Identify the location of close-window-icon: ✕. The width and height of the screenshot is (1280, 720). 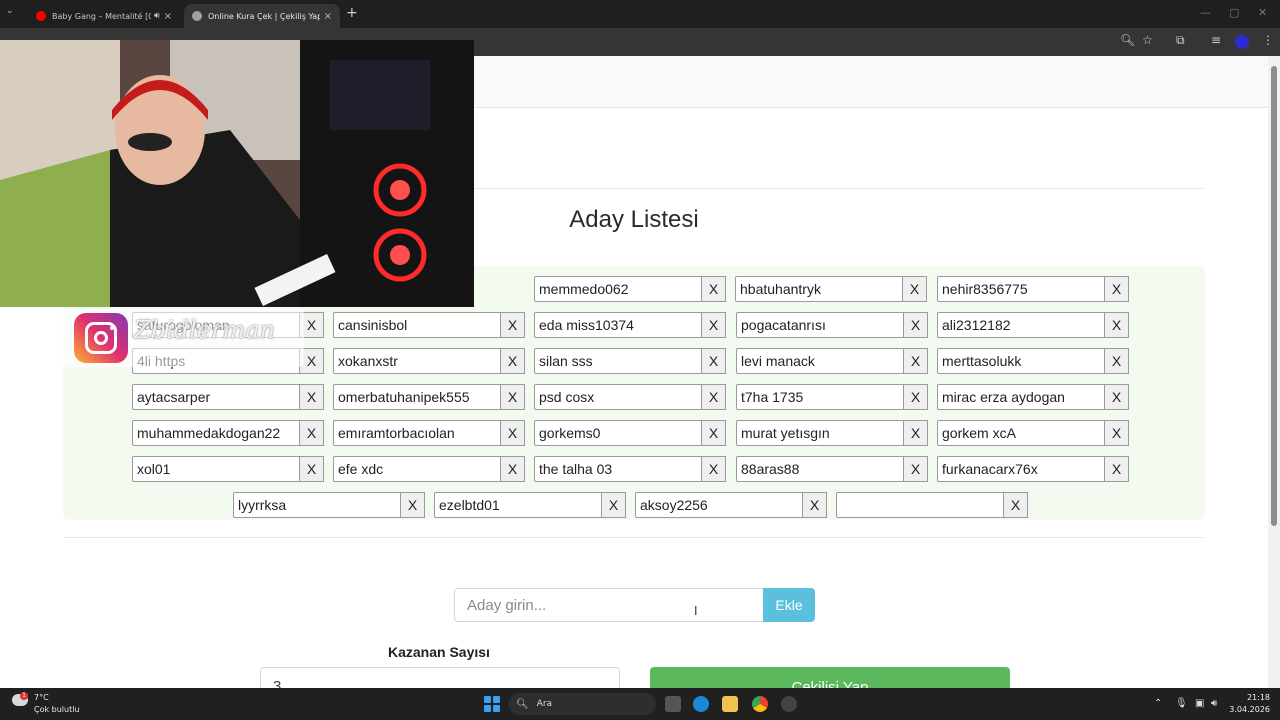
(1262, 12).